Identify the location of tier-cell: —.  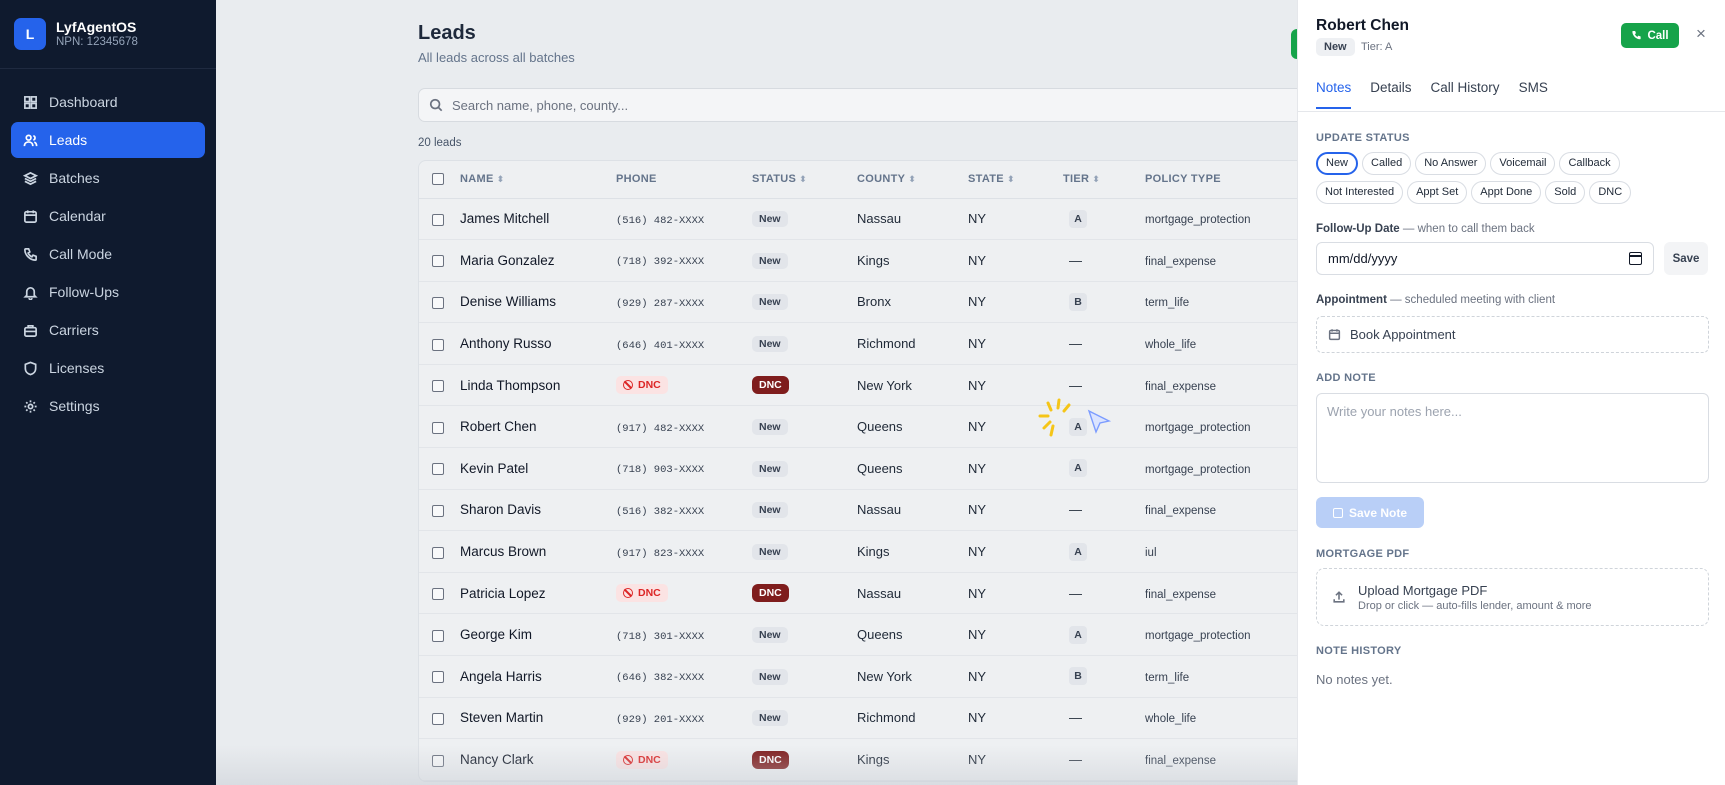
(1104, 260).